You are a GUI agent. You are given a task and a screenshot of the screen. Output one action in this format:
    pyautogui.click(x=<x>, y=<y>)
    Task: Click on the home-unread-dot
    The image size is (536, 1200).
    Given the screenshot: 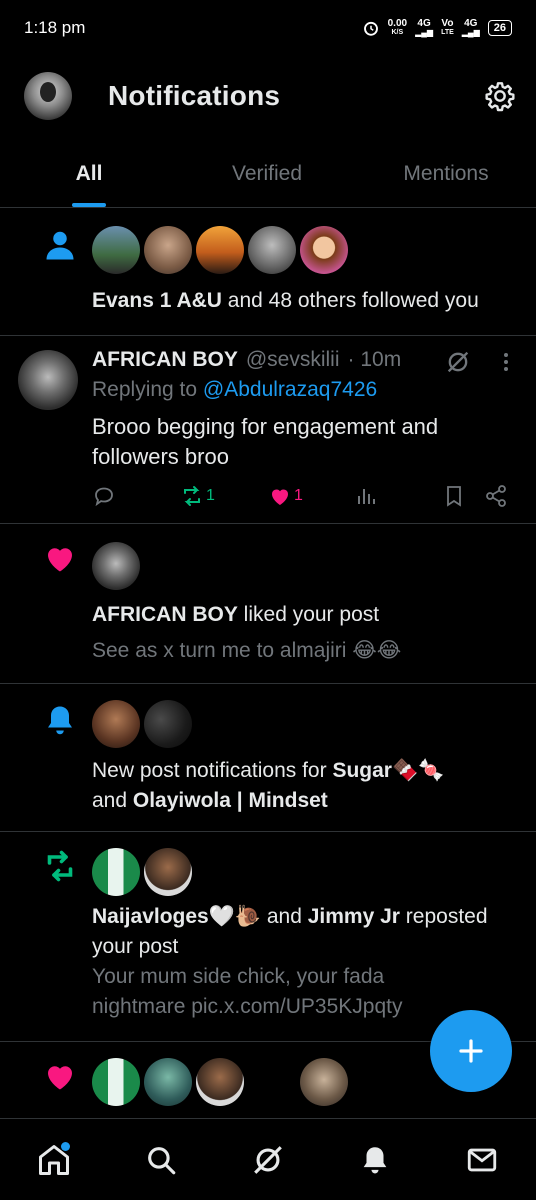 What is the action you would take?
    pyautogui.click(x=65, y=1146)
    